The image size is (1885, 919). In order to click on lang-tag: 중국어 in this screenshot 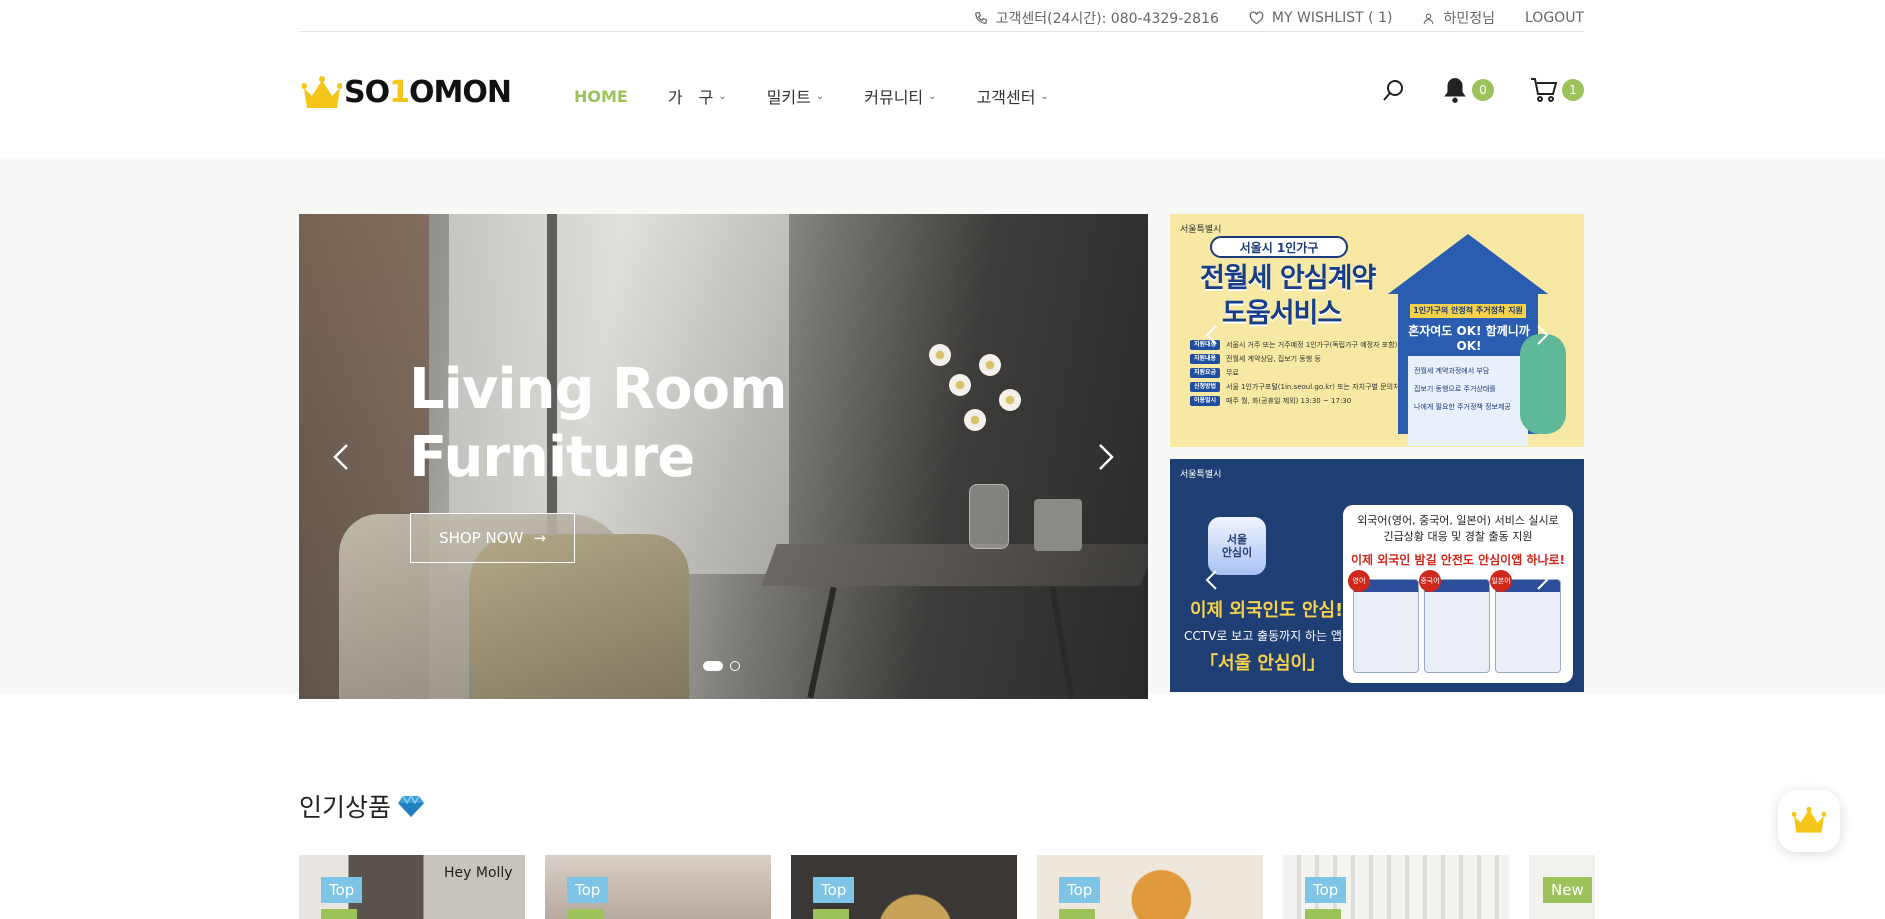, I will do `click(1430, 581)`.